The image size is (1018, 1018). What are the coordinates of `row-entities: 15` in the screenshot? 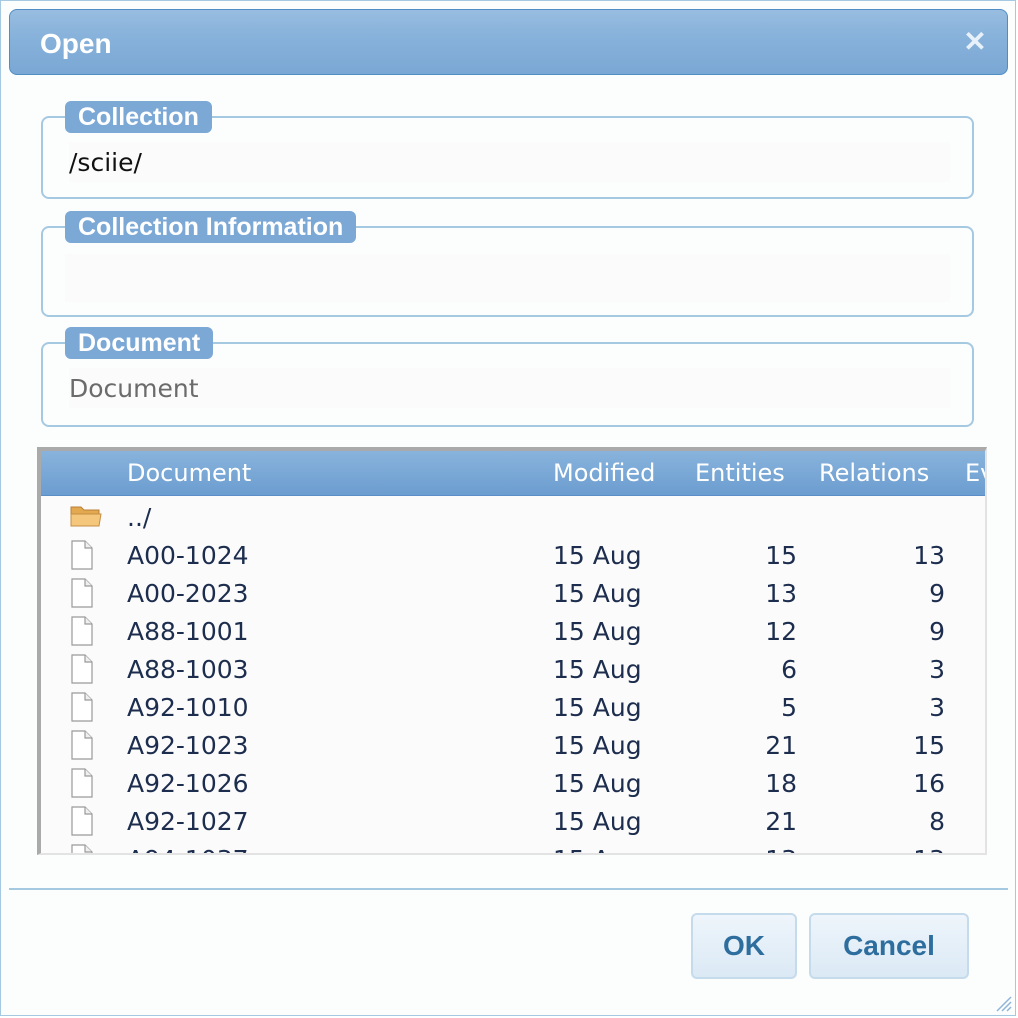 It's located at (781, 555).